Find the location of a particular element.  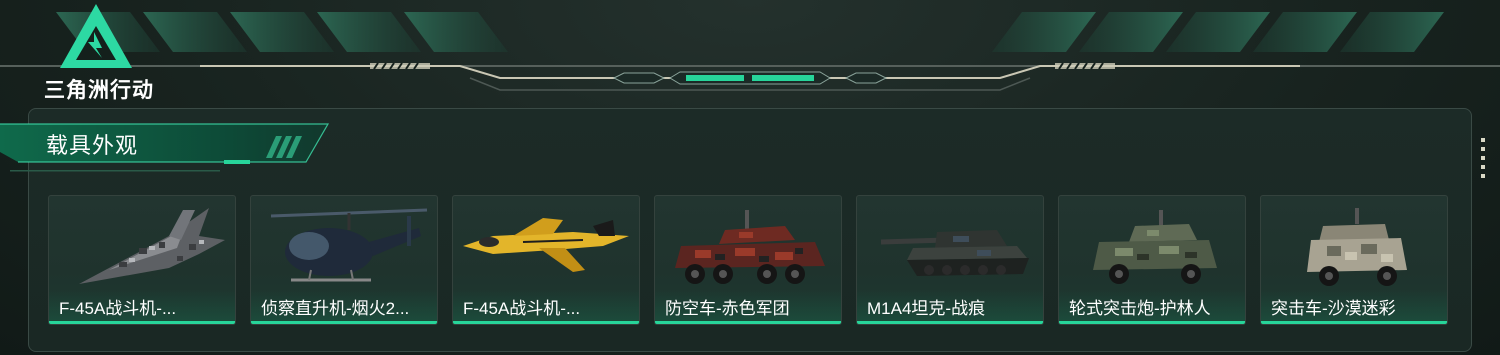

section-title: 载具外观 is located at coordinates (92, 145).